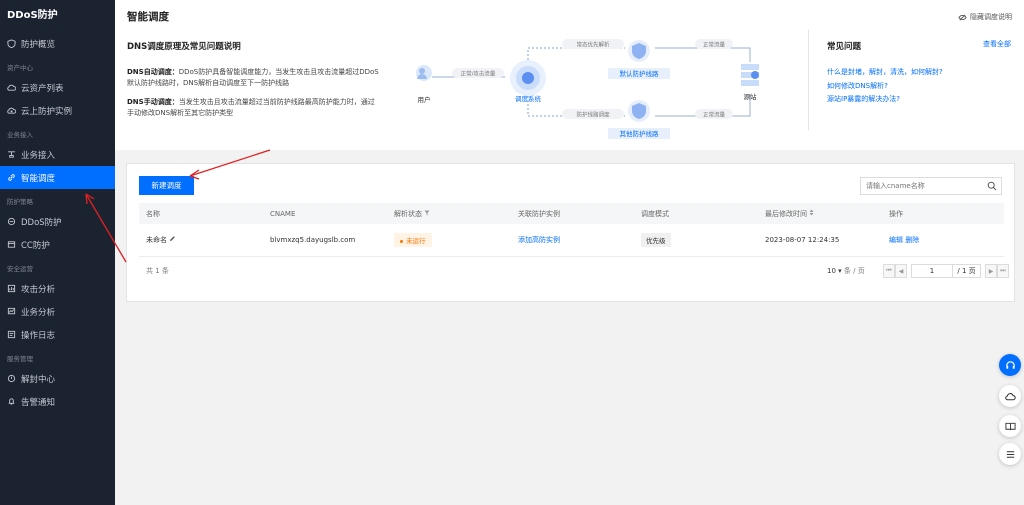 Image resolution: width=1024 pixels, height=505 pixels. What do you see at coordinates (156, 240) in the screenshot?
I see `row-name: 未命名` at bounding box center [156, 240].